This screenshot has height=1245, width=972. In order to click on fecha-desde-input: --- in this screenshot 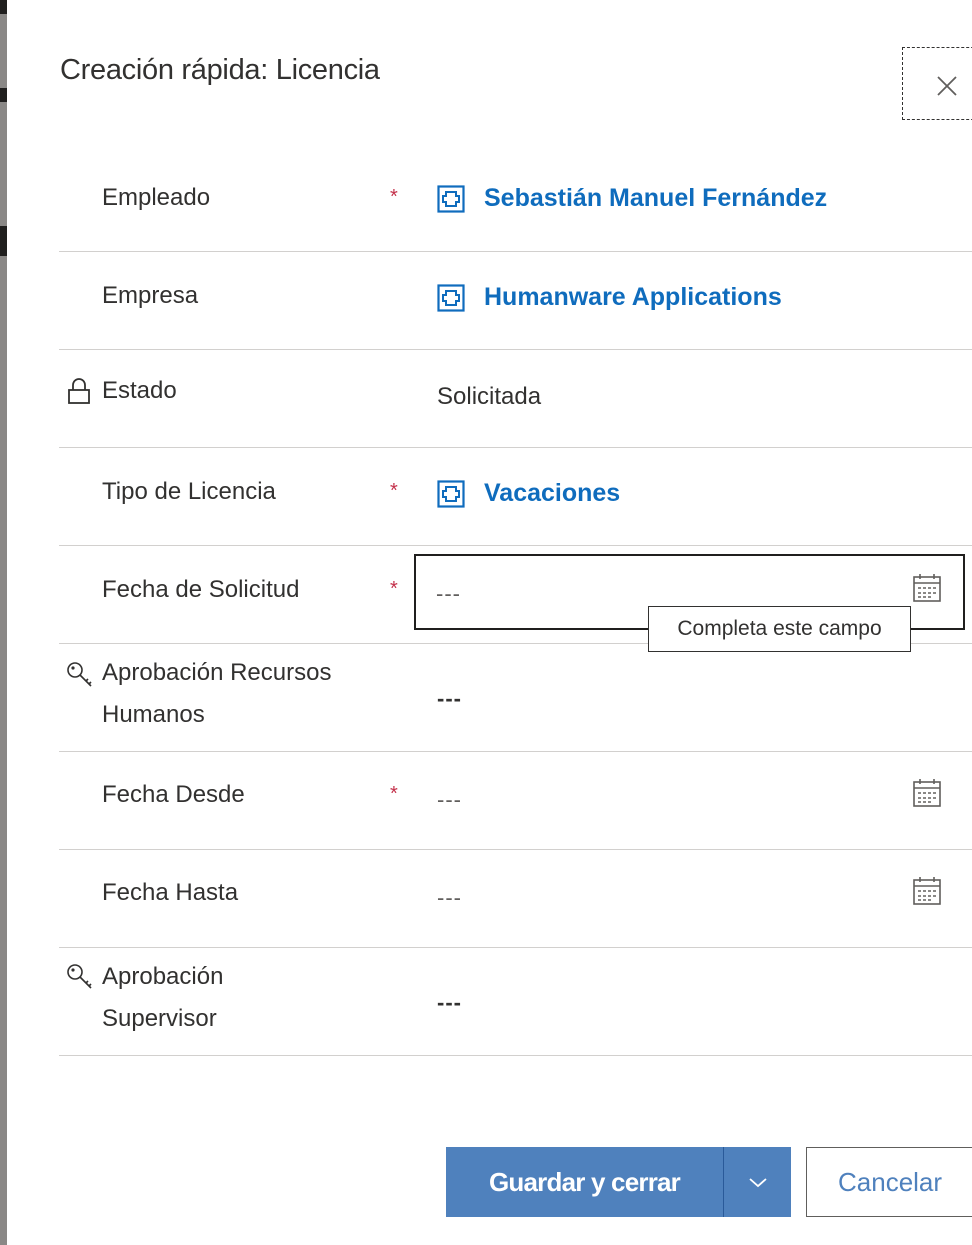, I will do `click(449, 800)`.